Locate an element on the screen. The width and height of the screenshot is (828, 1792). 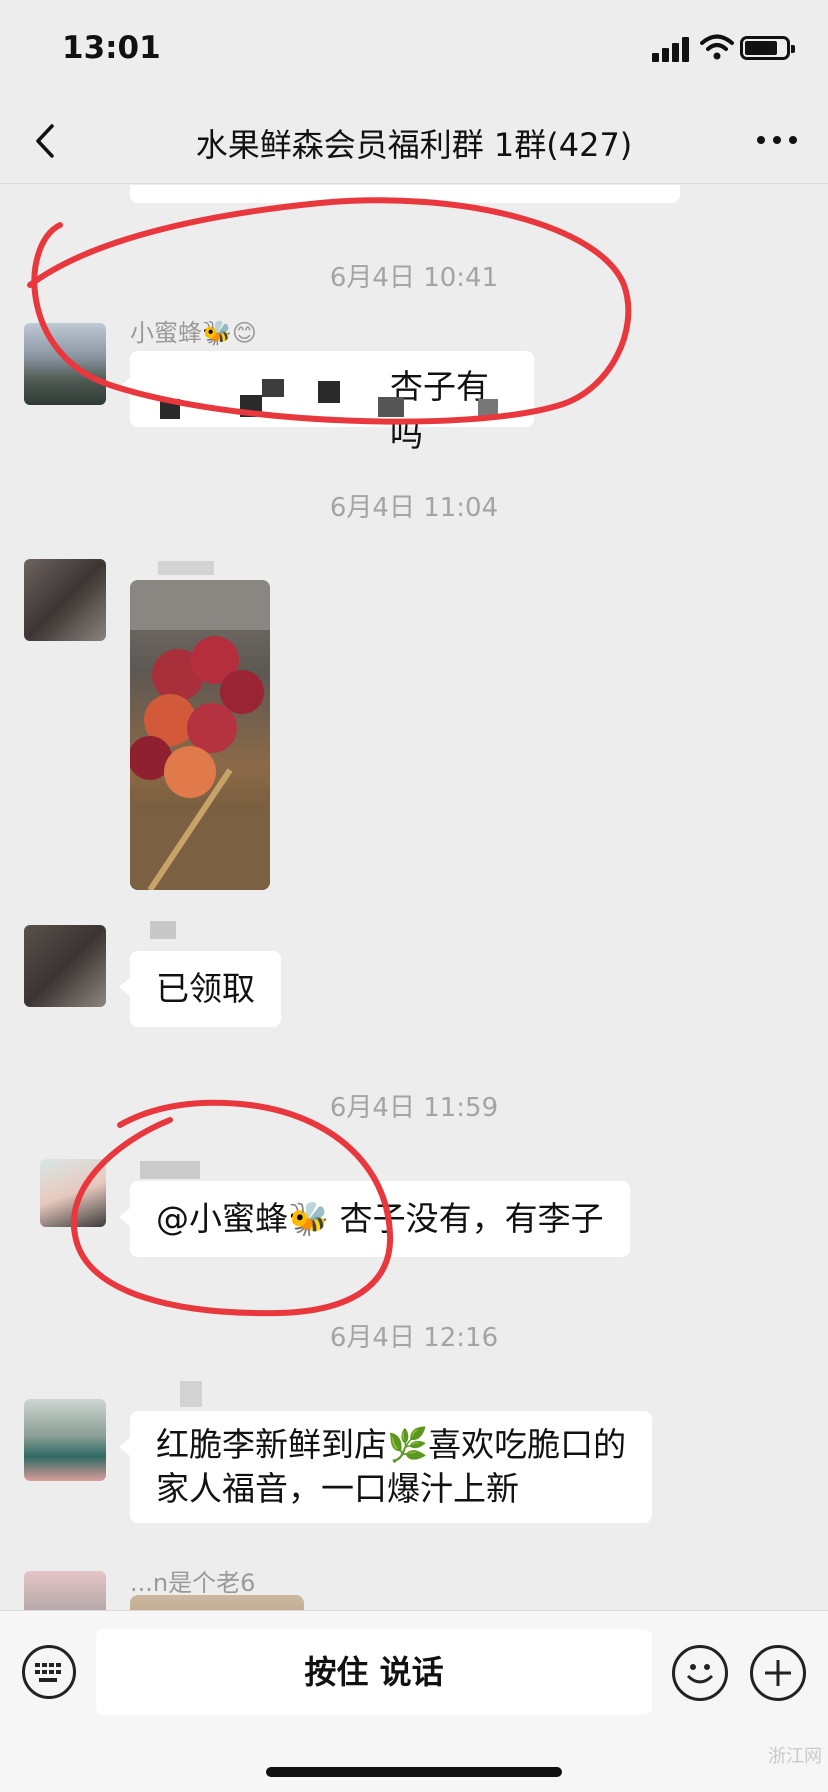
plus-icon is located at coordinates (778, 1673).